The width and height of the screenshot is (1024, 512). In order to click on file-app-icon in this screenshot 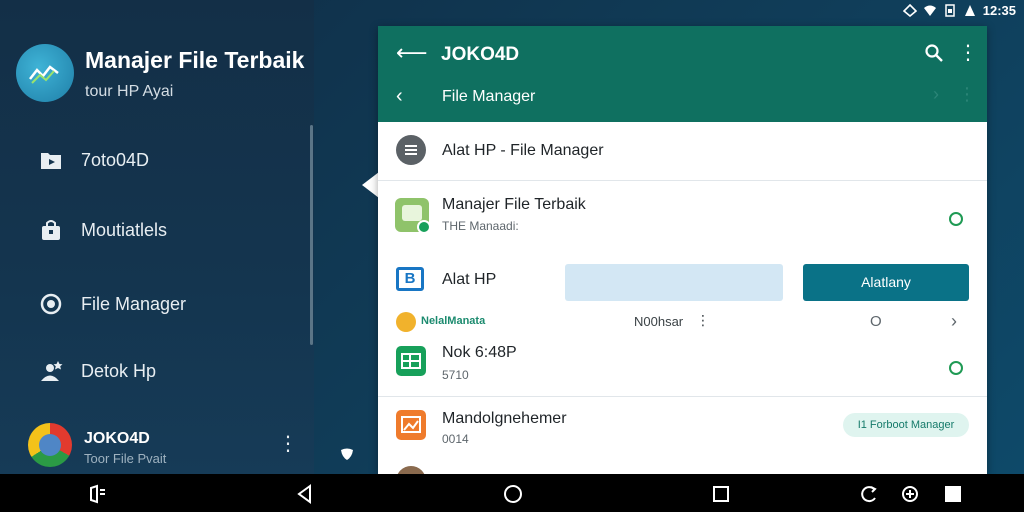, I will do `click(413, 216)`.